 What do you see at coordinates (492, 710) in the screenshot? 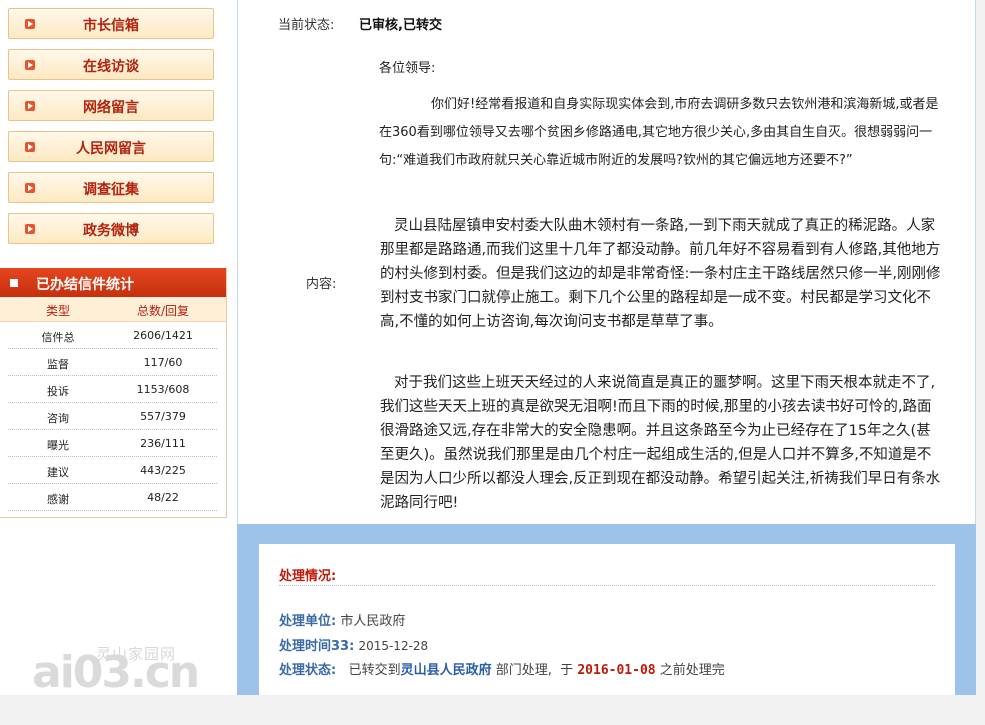
I see `page-footer-bar` at bounding box center [492, 710].